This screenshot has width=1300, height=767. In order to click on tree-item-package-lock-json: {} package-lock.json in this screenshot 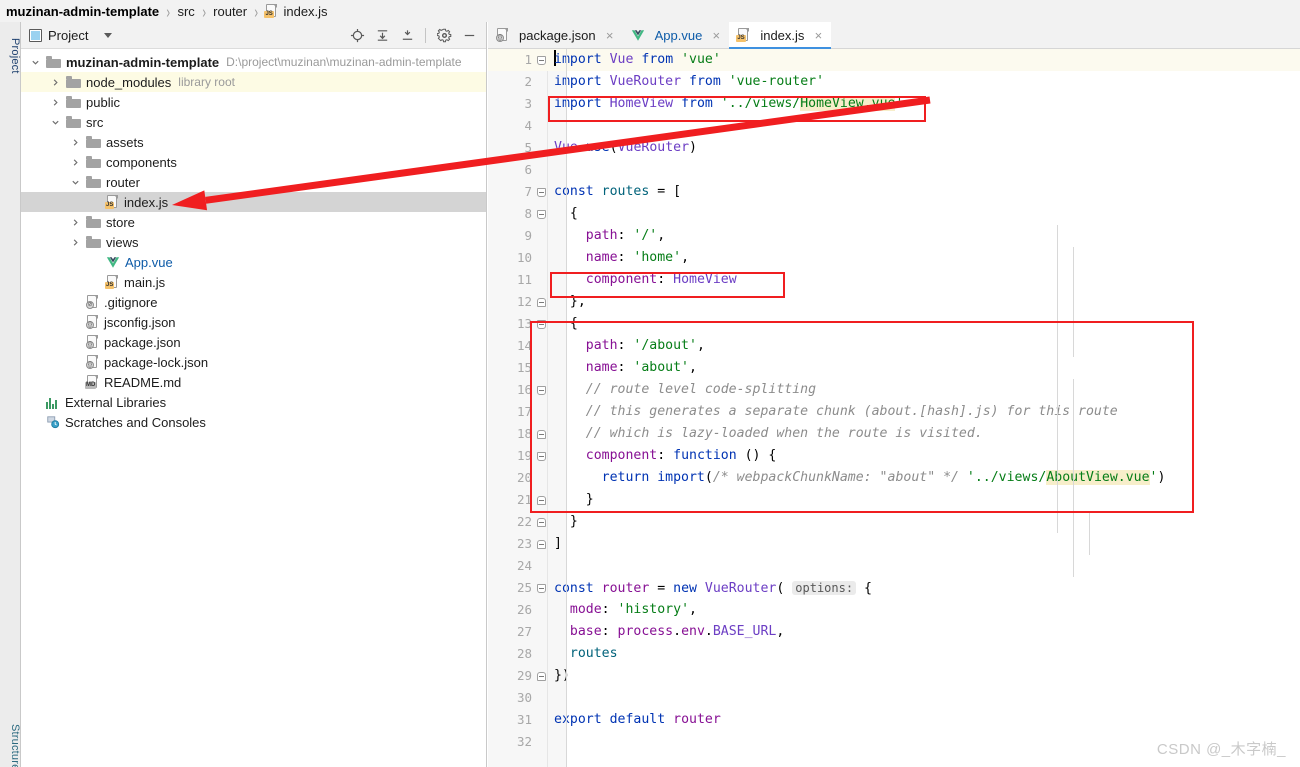, I will do `click(253, 362)`.